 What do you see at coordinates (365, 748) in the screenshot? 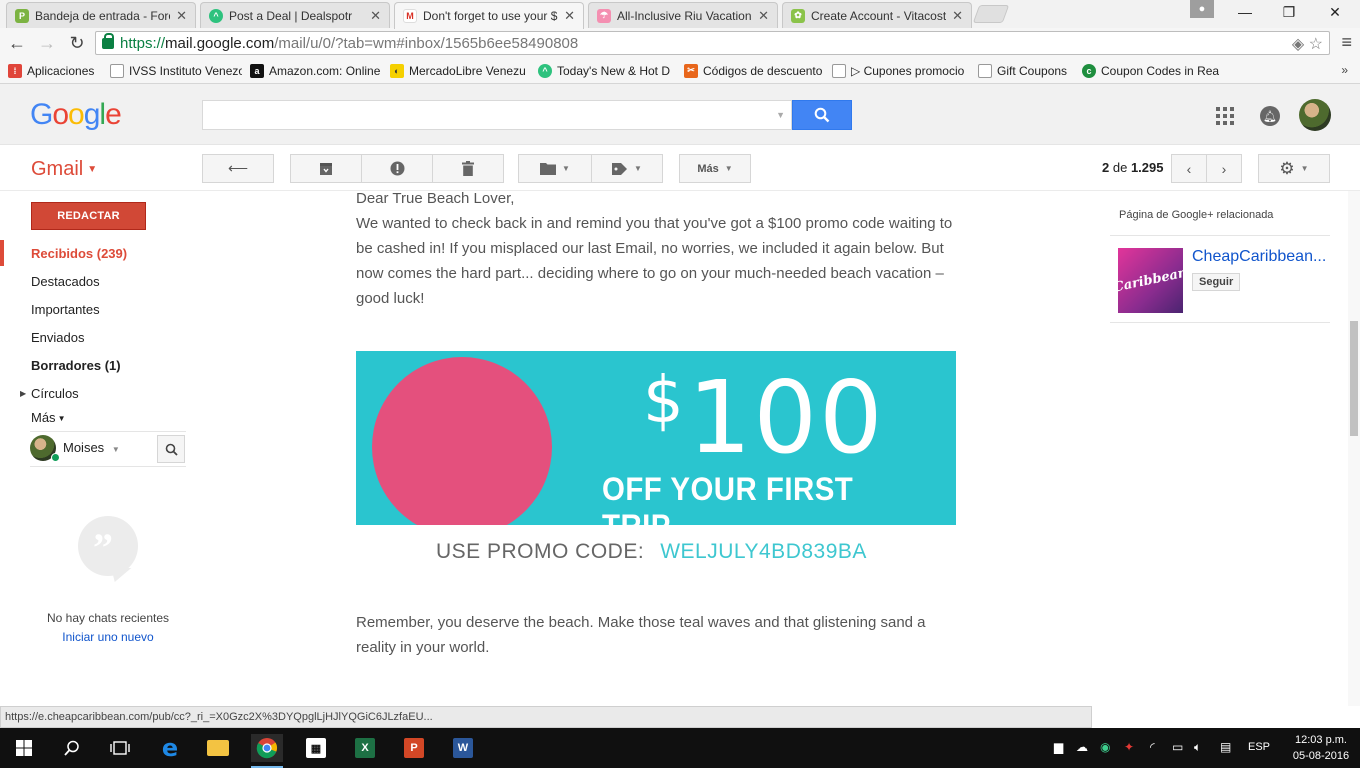
I see `excel-icon: X` at bounding box center [365, 748].